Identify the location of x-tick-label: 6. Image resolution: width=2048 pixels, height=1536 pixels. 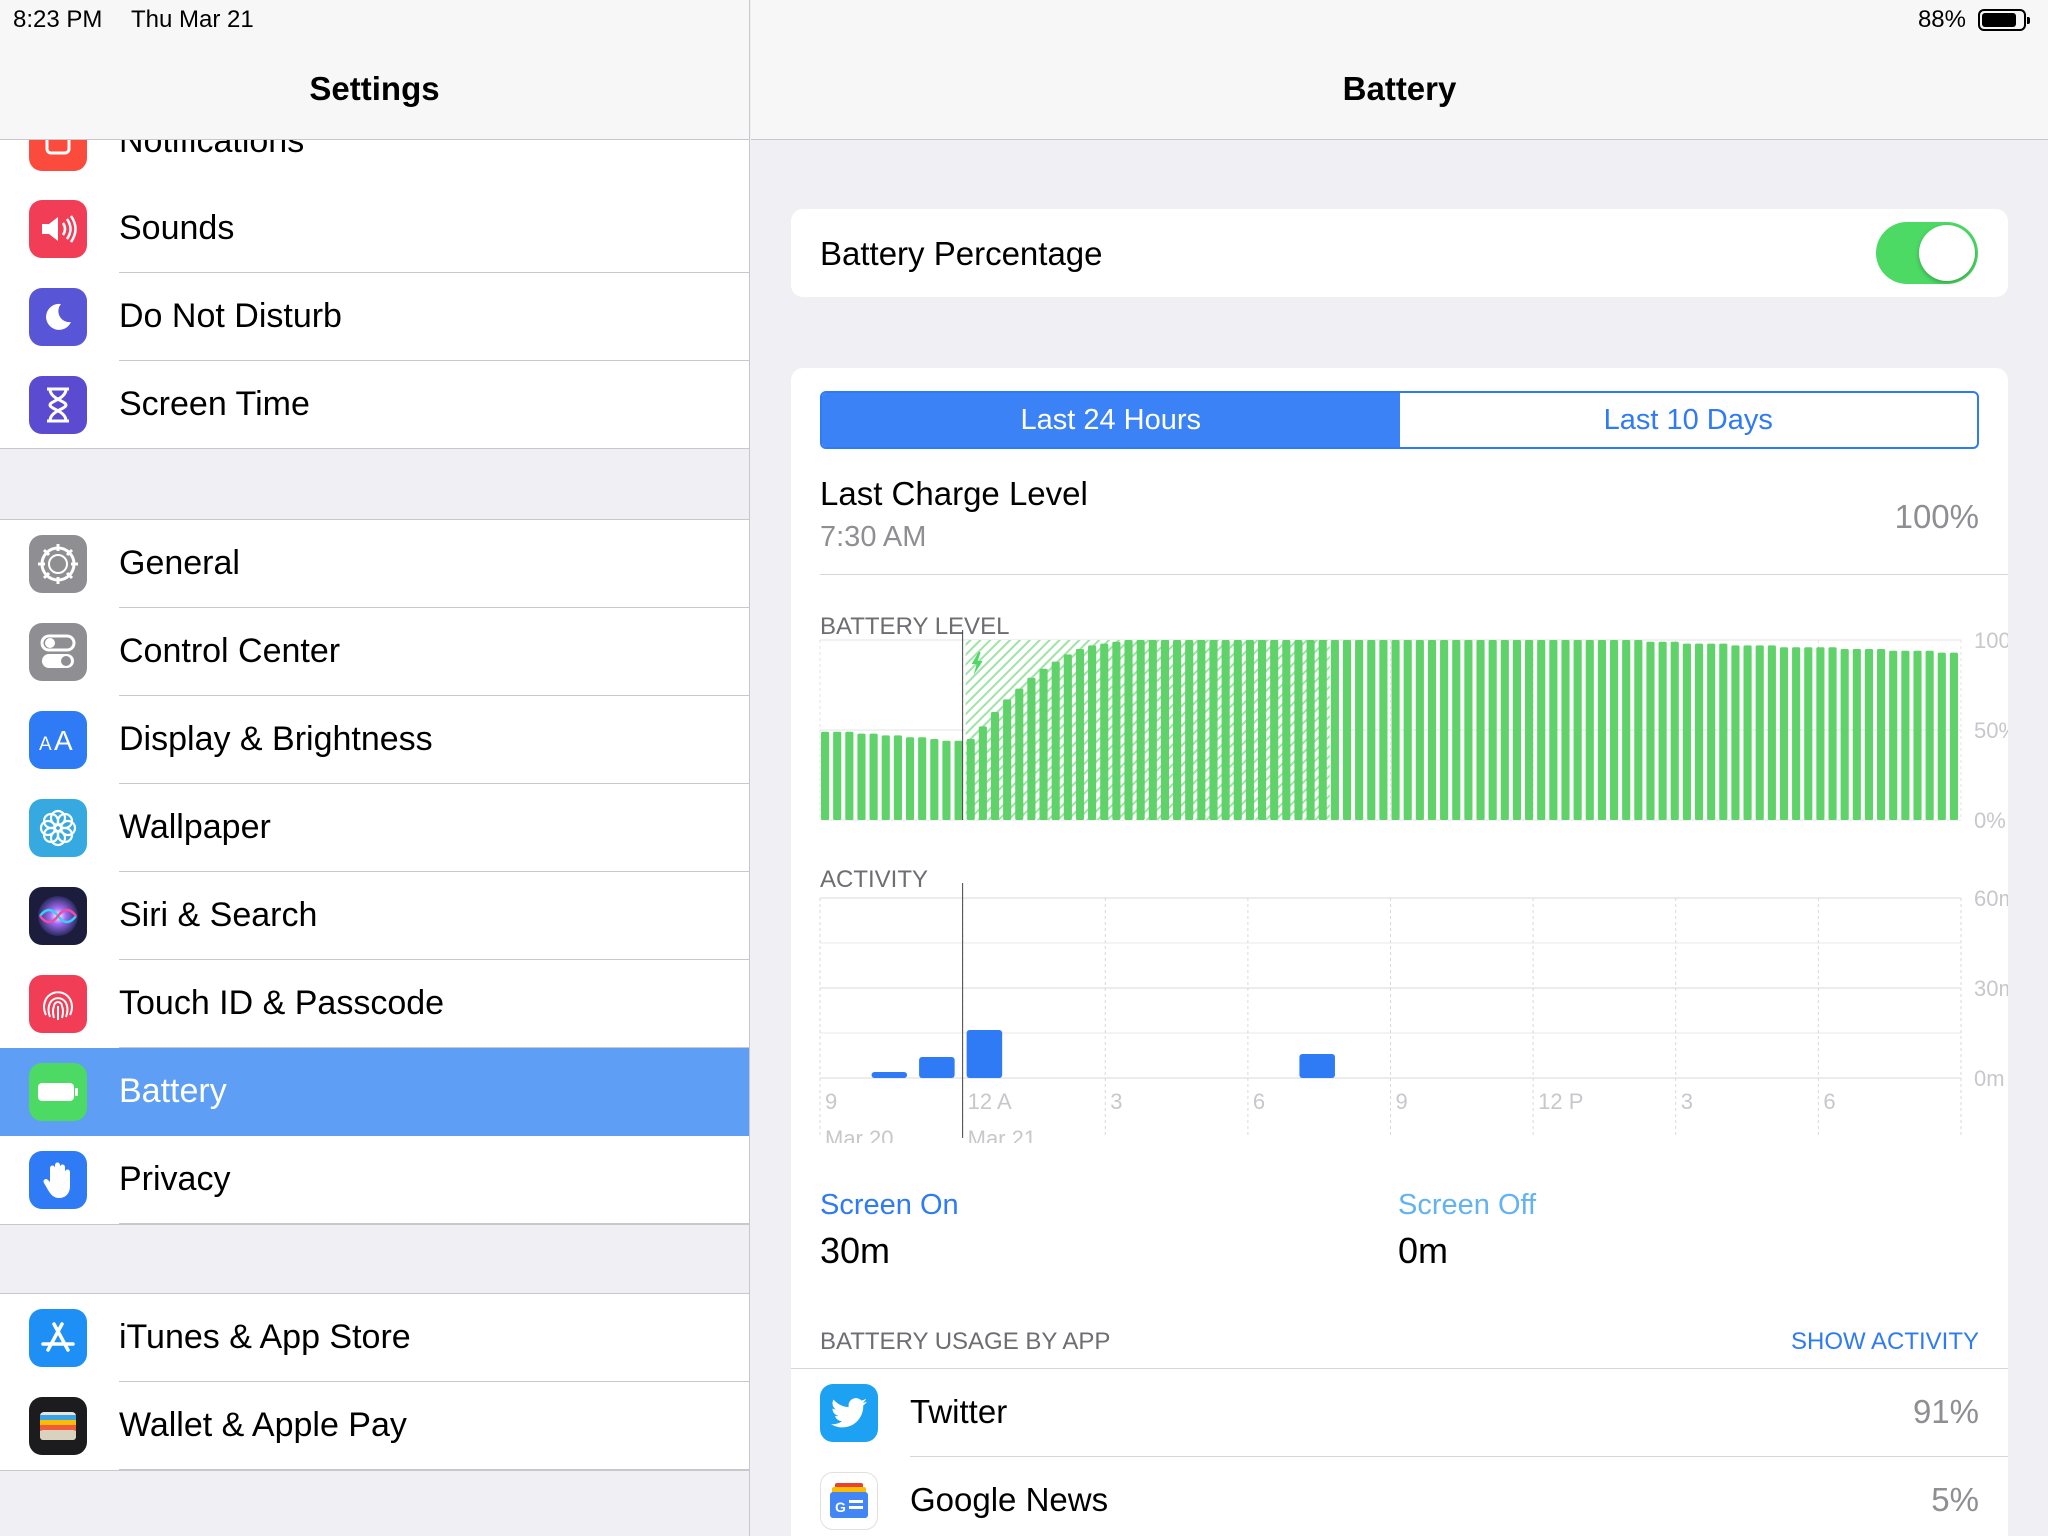
(1259, 1101).